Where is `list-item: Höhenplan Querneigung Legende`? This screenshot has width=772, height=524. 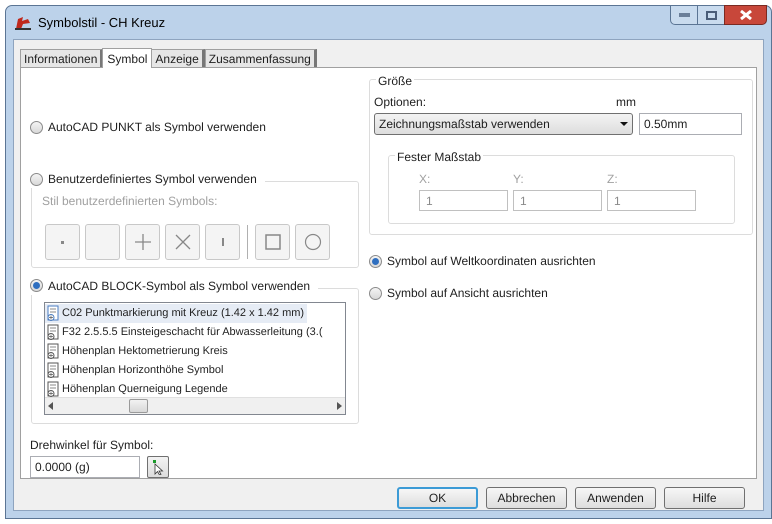
list-item: Höhenplan Querneigung Legende is located at coordinates (138, 388).